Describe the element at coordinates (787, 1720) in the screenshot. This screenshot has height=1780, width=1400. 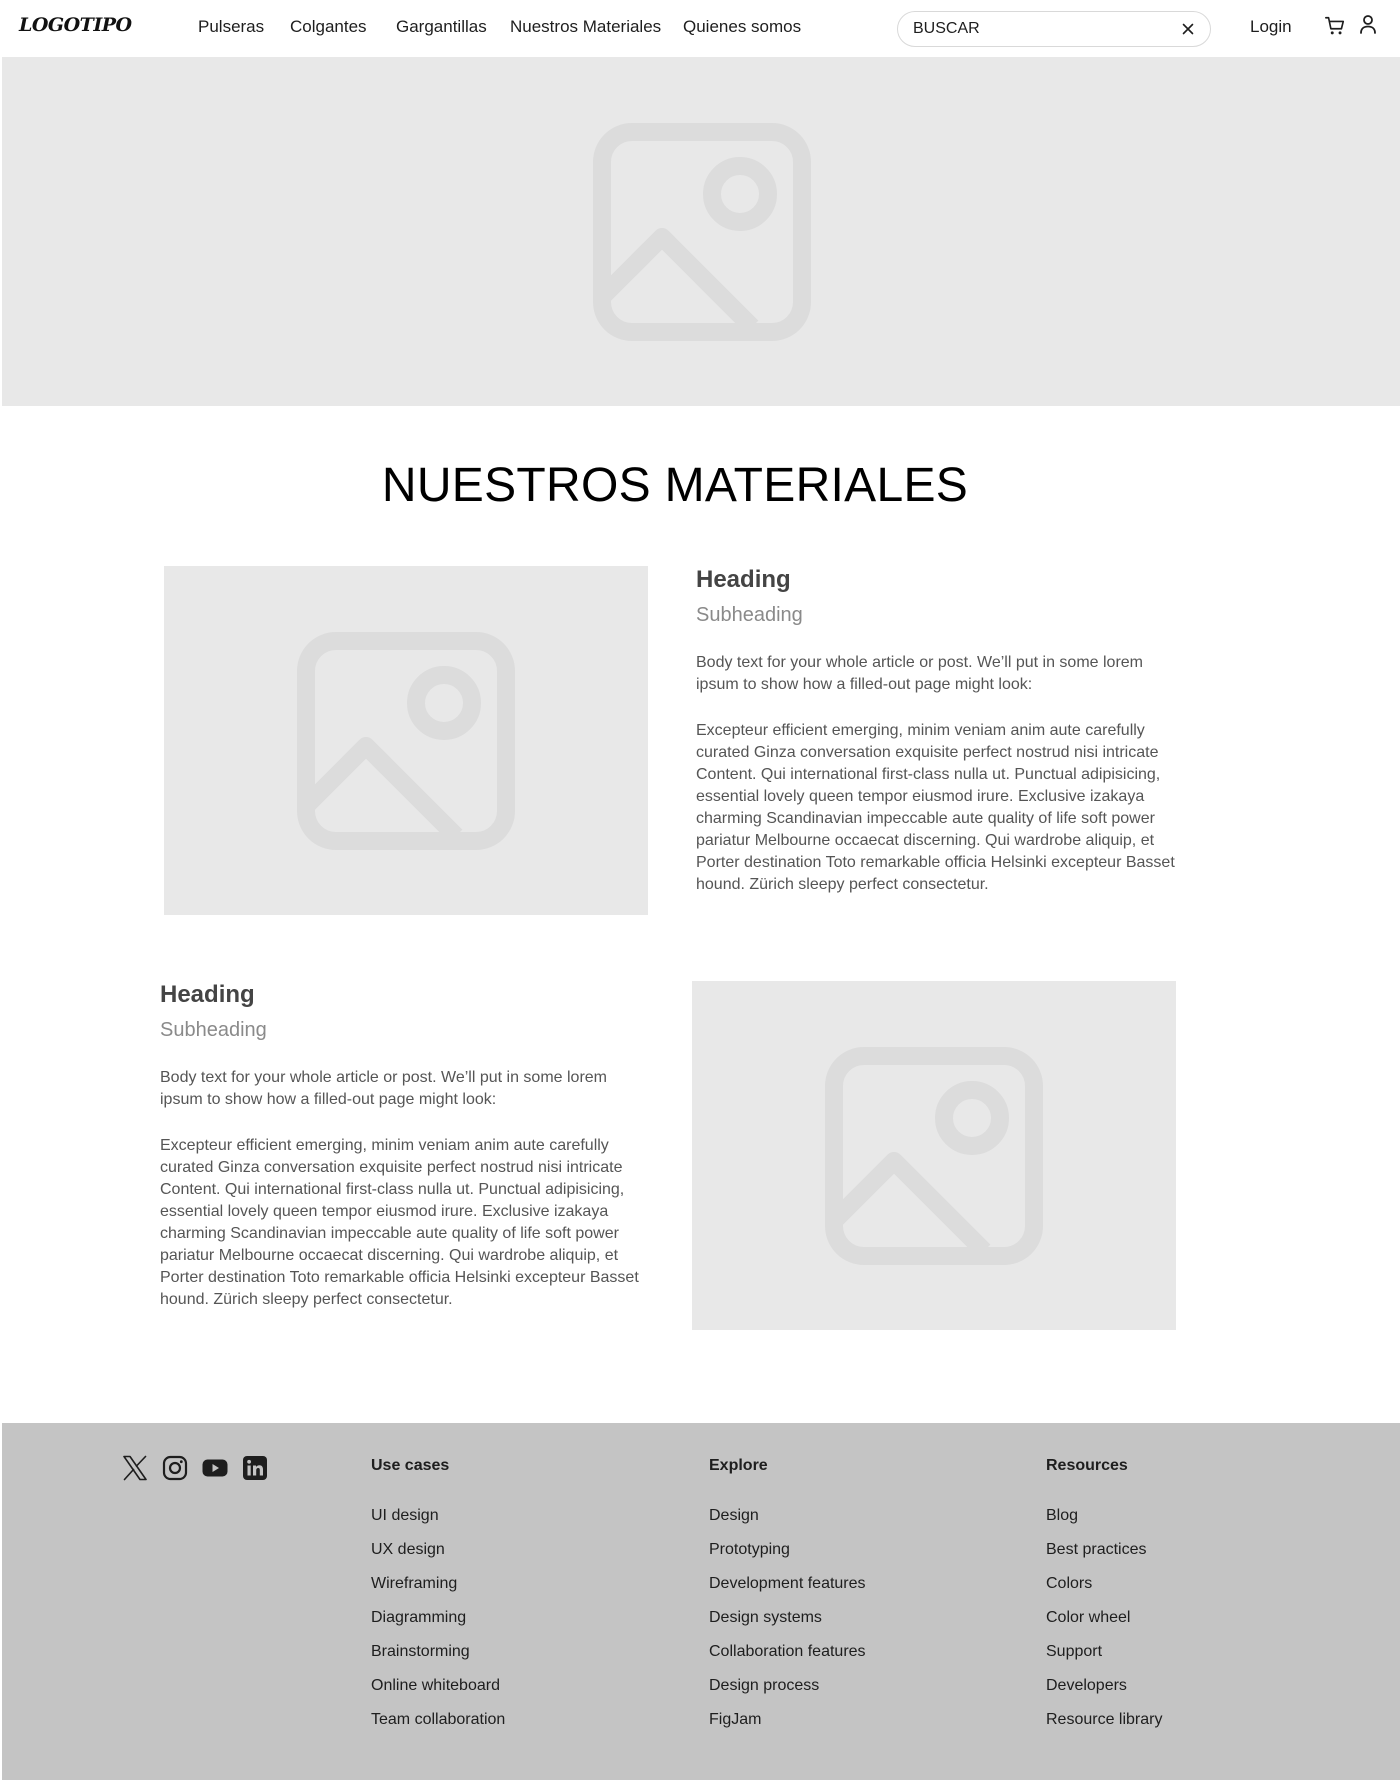
I see `footer-link: FigJam` at that location.